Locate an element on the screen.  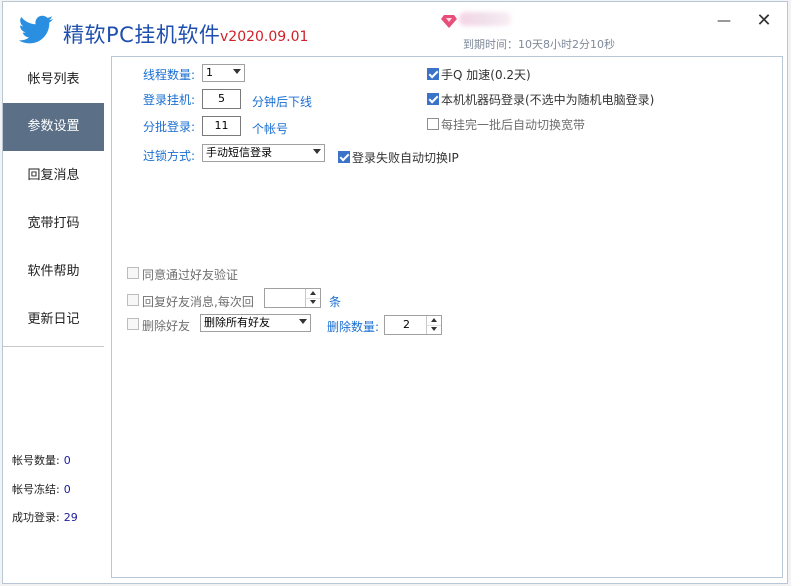
accept-friend-checkbox is located at coordinates (133, 273).